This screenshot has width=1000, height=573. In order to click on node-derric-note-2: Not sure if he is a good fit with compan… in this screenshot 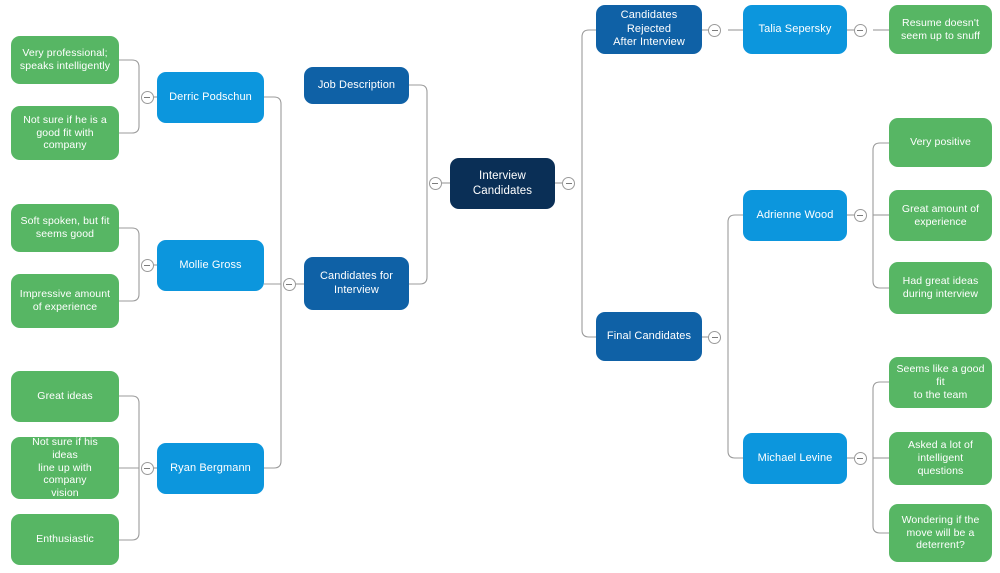, I will do `click(65, 133)`.